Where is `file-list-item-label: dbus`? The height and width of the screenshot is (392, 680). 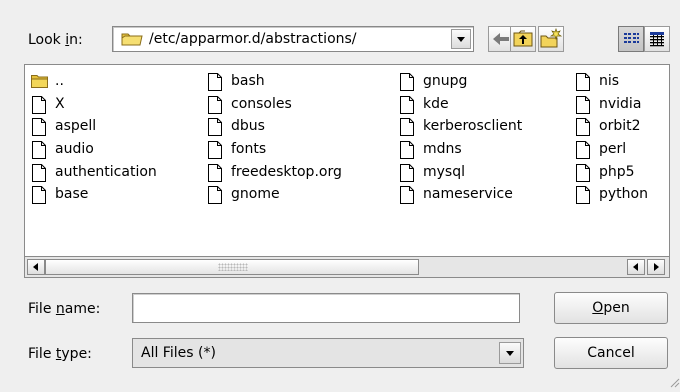 file-list-item-label: dbus is located at coordinates (248, 126).